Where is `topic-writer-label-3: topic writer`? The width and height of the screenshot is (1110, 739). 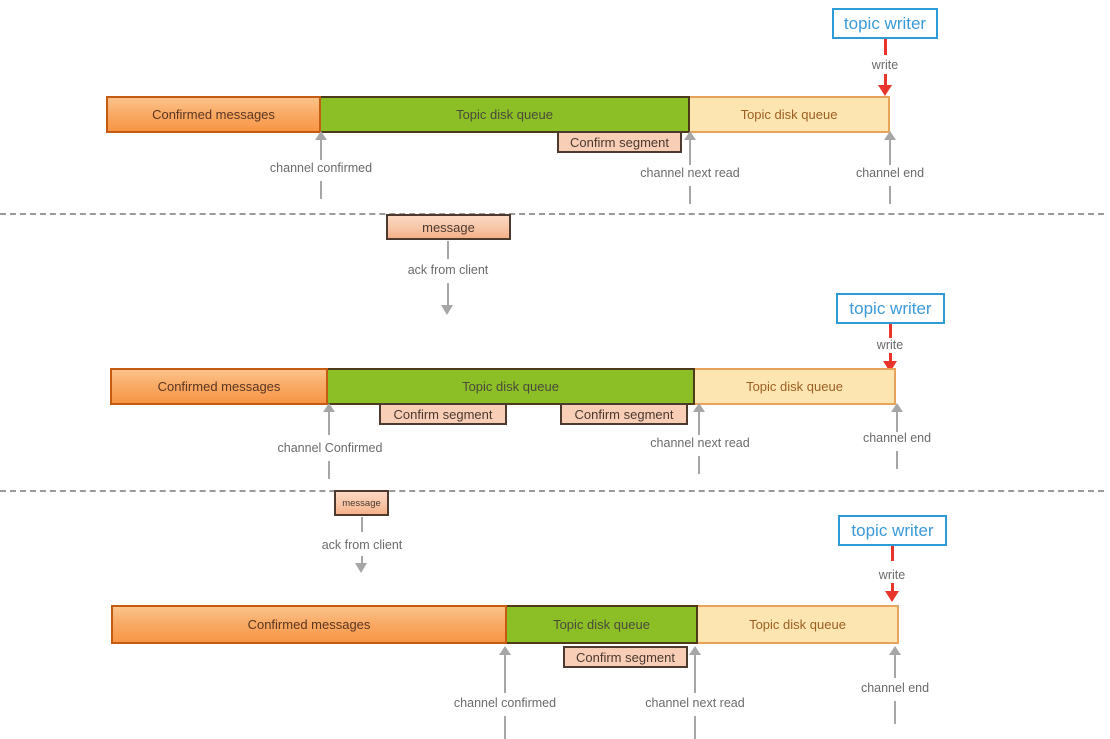
topic-writer-label-3: topic writer is located at coordinates (892, 530).